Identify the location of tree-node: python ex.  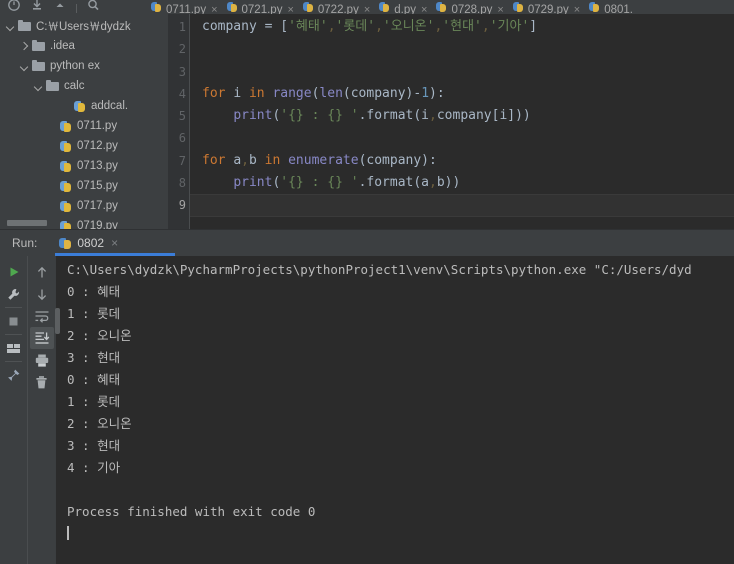
(84, 66).